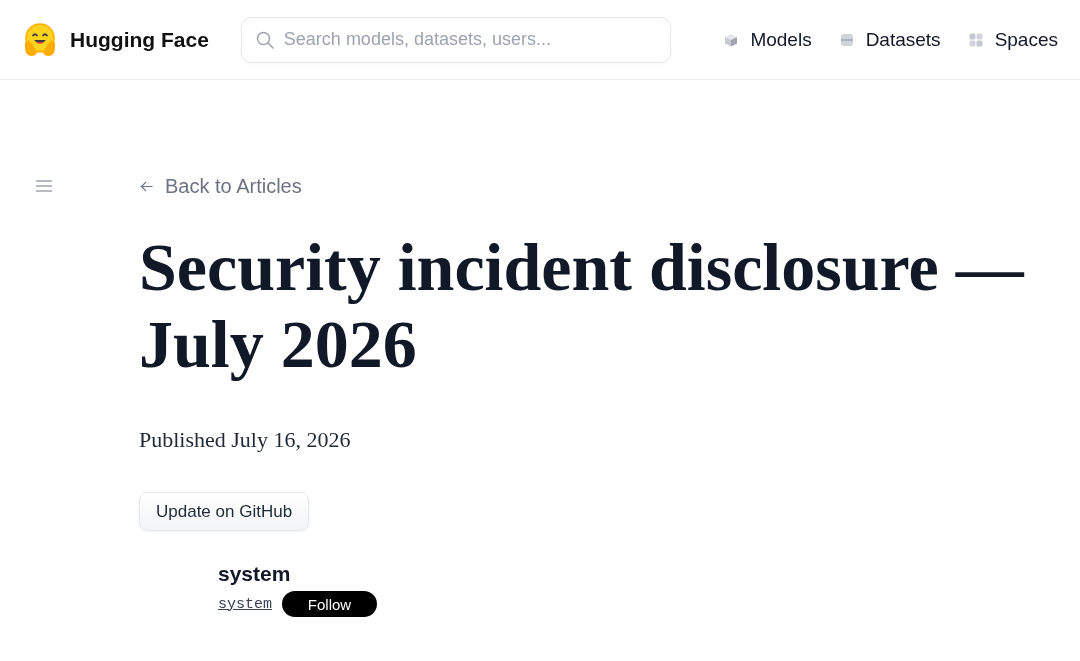 Image resolution: width=1080 pixels, height=661 pixels. I want to click on left-arrow-icon, so click(146, 186).